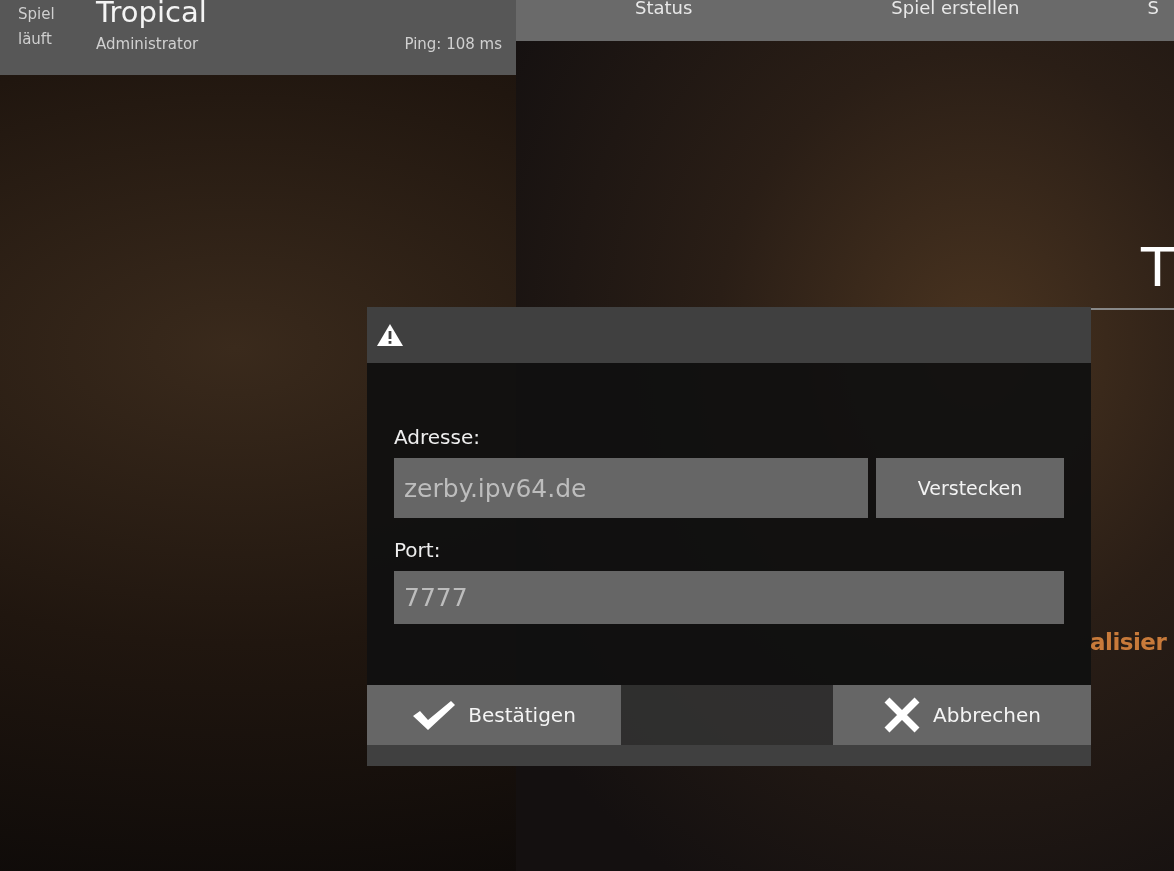  Describe the element at coordinates (1157, 268) in the screenshot. I see `server-title: T` at that location.